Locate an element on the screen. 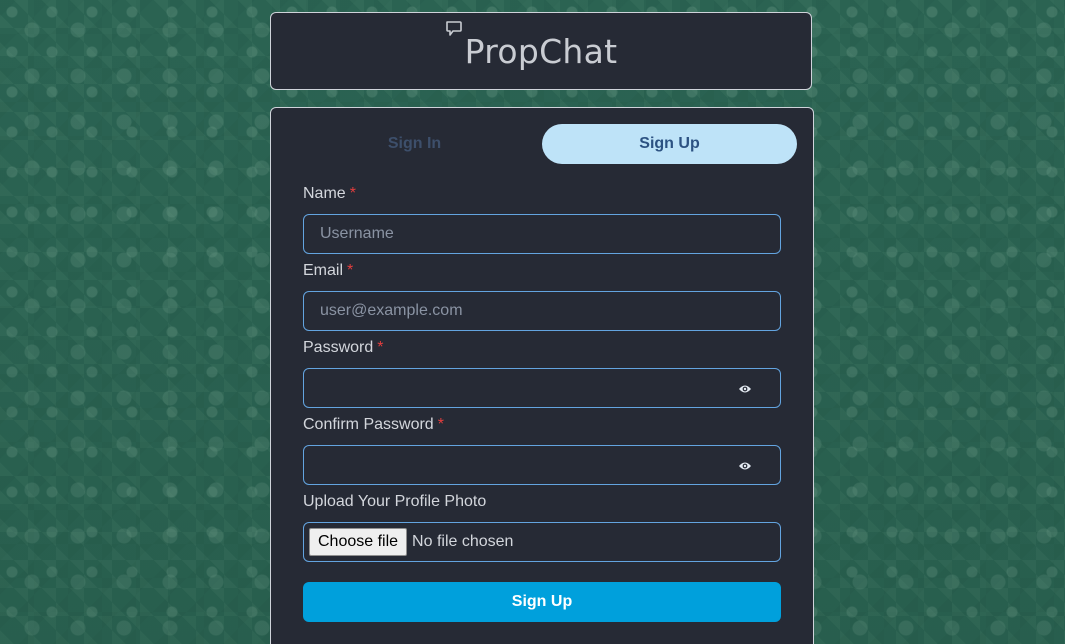 This screenshot has width=1065, height=644. email-label: Email * is located at coordinates (328, 271).